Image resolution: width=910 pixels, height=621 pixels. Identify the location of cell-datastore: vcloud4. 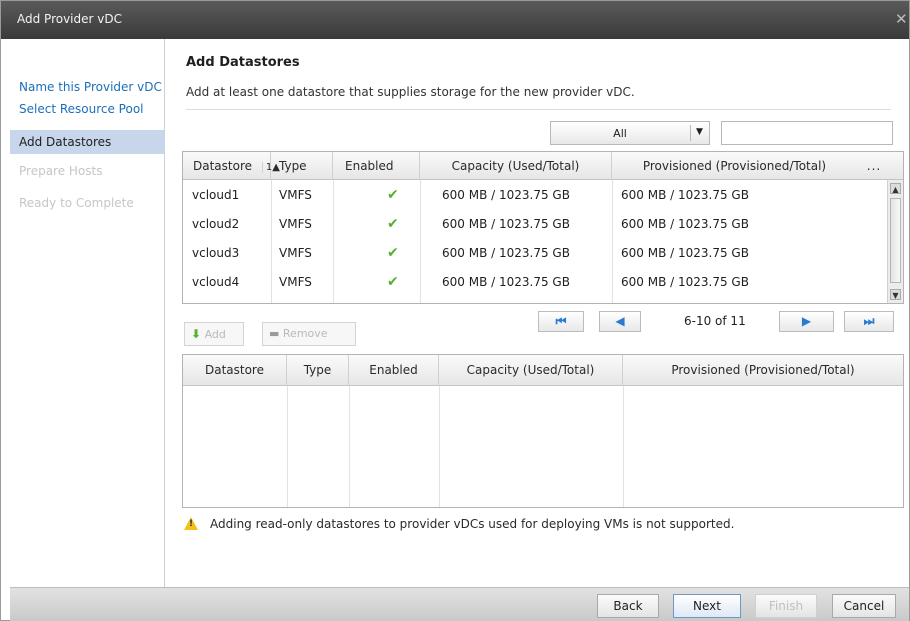
(216, 282).